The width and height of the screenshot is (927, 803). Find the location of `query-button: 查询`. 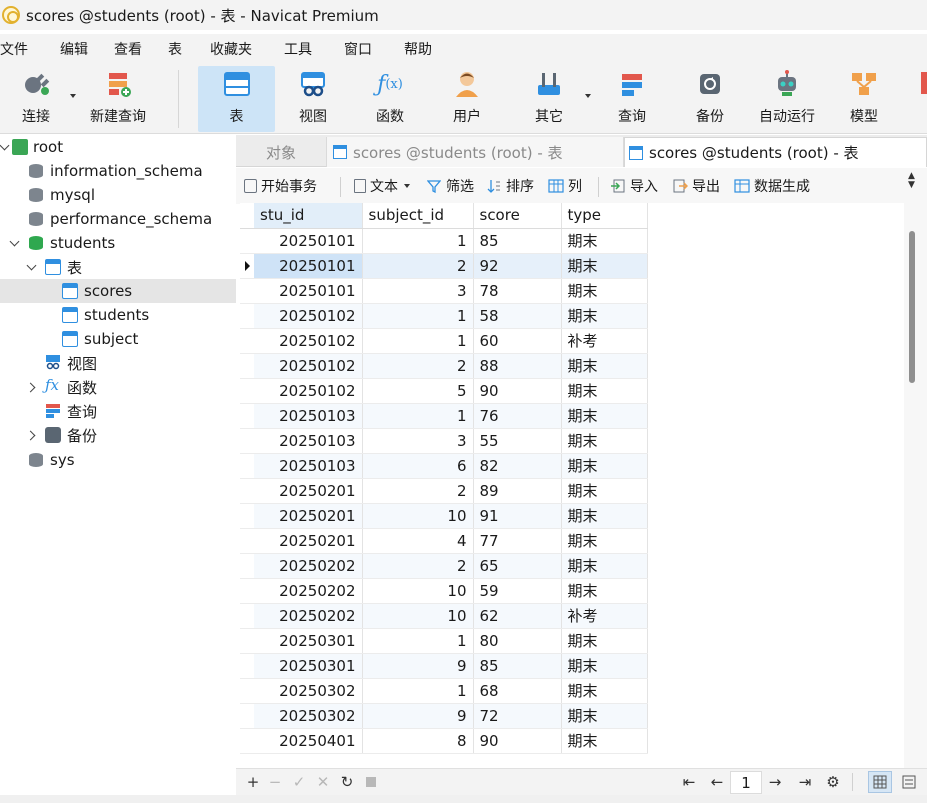

query-button: 查询 is located at coordinates (632, 99).